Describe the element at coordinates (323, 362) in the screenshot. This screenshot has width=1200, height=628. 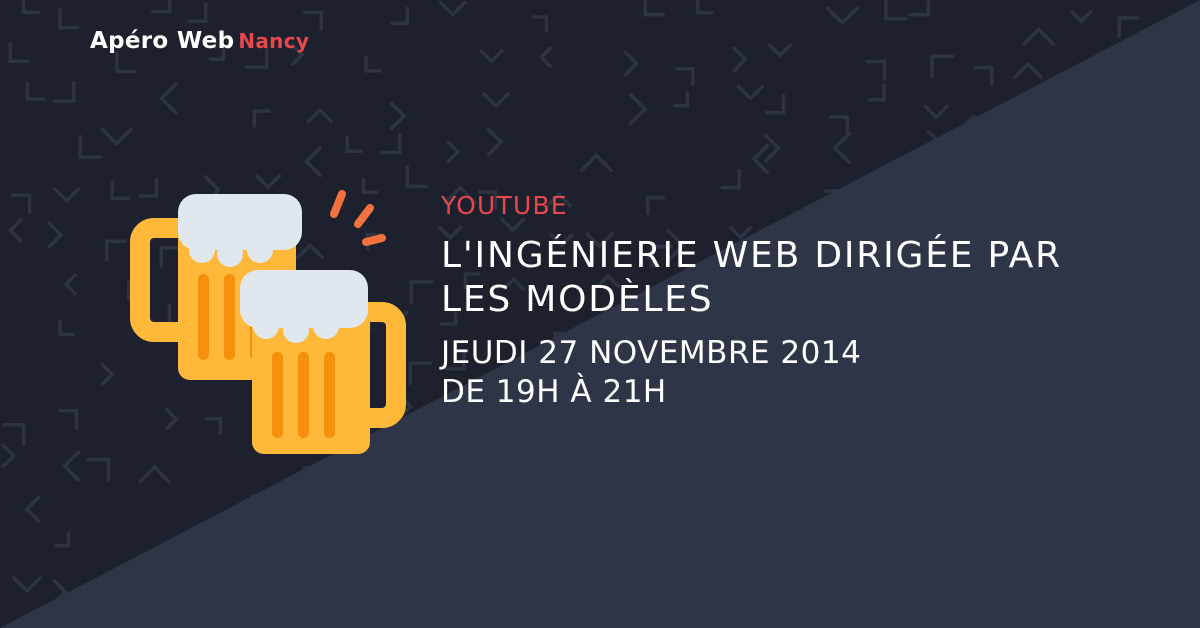
I see `front-mug-icon` at that location.